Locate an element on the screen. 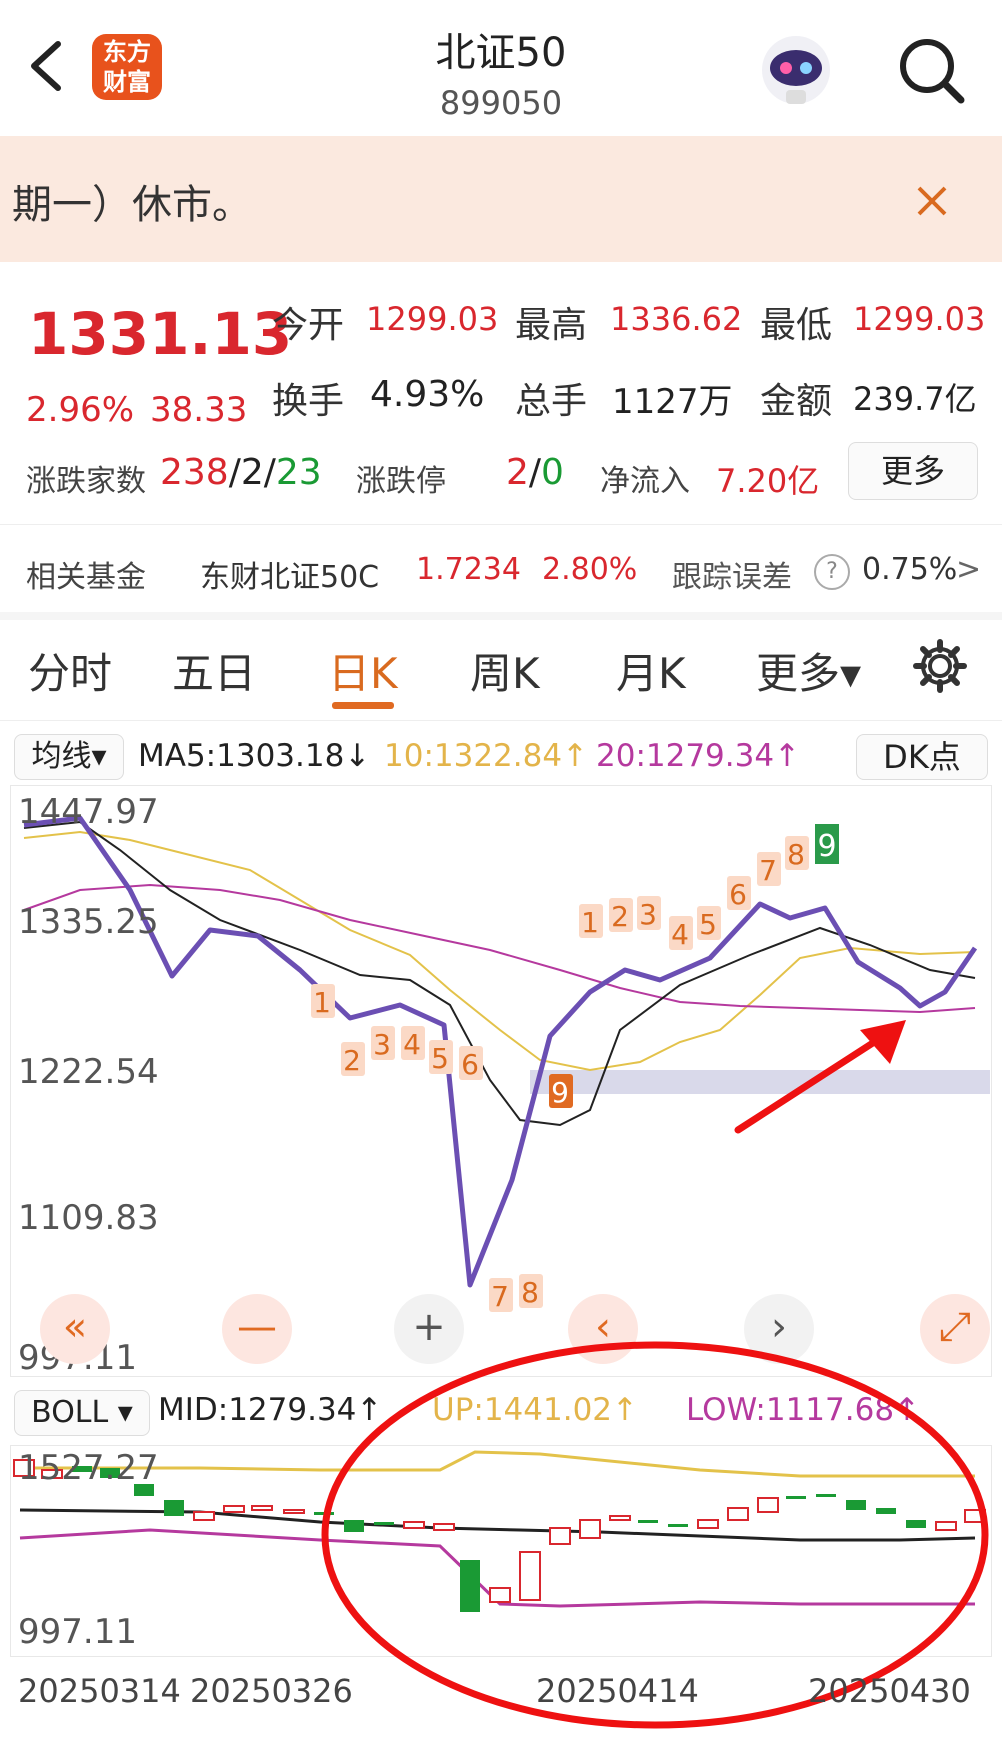 This screenshot has height=1740, width=1002. breadth-values: 238/2/23 is located at coordinates (241, 472).